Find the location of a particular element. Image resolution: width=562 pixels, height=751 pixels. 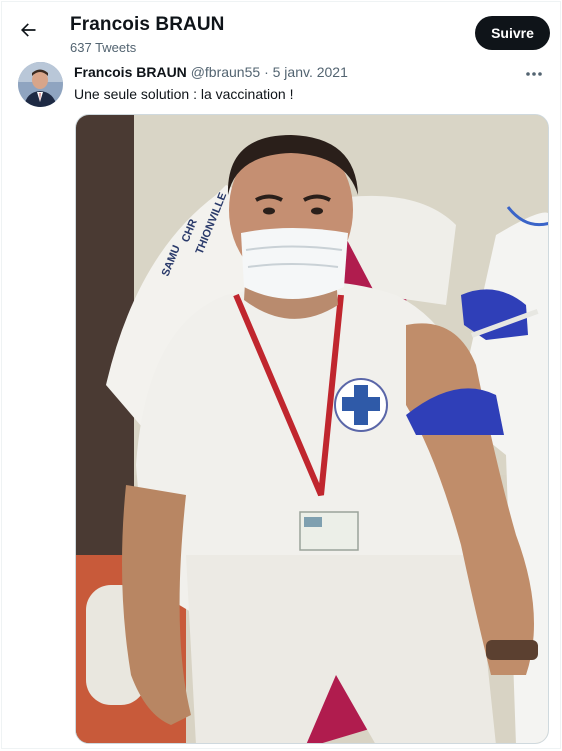

back-button is located at coordinates (28, 33).